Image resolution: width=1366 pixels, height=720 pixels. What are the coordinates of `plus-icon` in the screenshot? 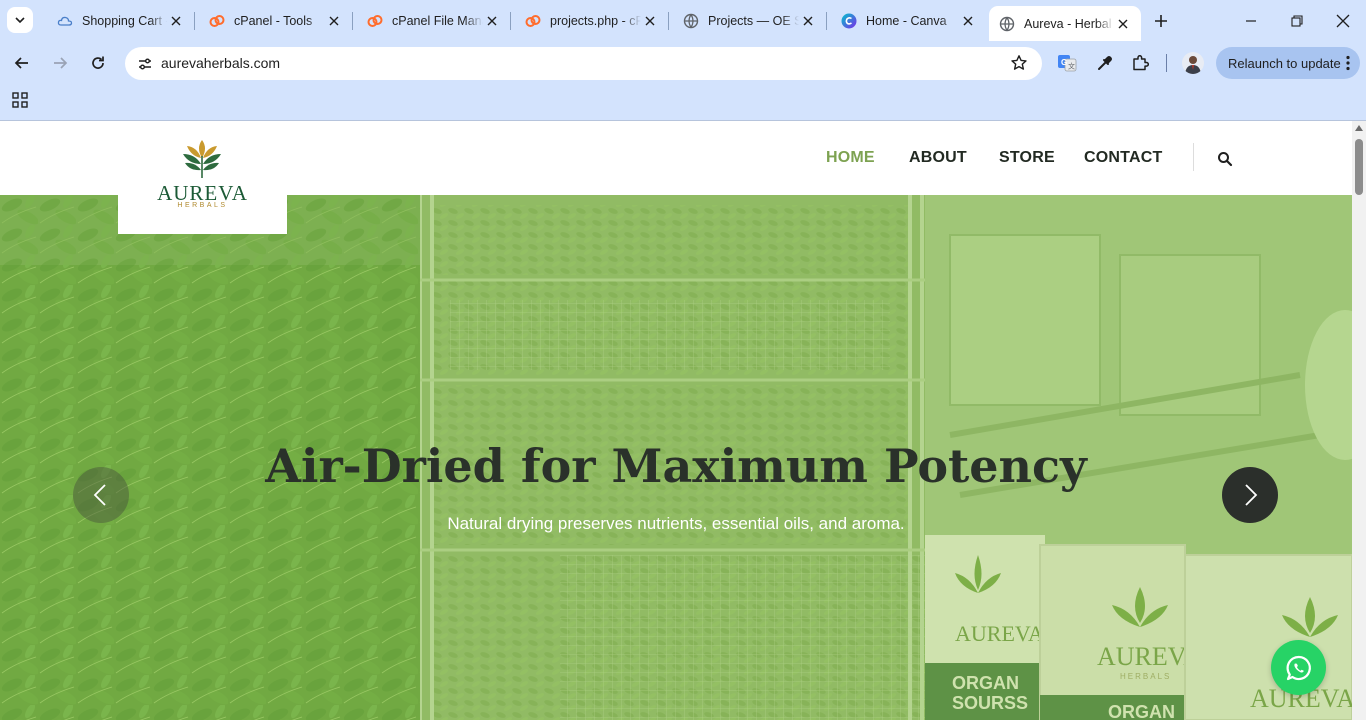 It's located at (1161, 21).